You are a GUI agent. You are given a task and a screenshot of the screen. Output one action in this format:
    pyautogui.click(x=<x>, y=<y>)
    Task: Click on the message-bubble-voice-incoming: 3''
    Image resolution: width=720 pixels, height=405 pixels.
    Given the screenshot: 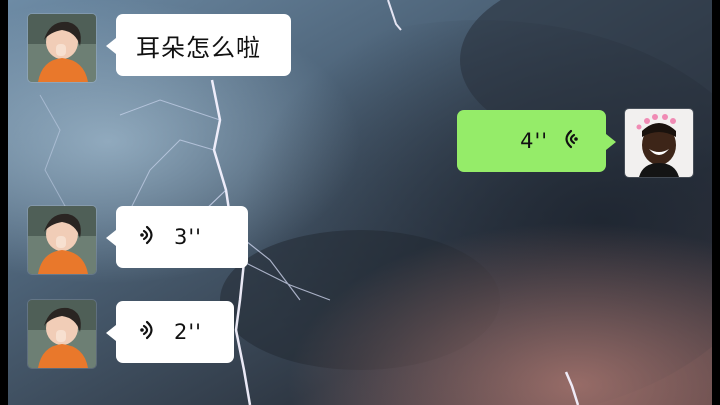 What is the action you would take?
    pyautogui.click(x=177, y=237)
    